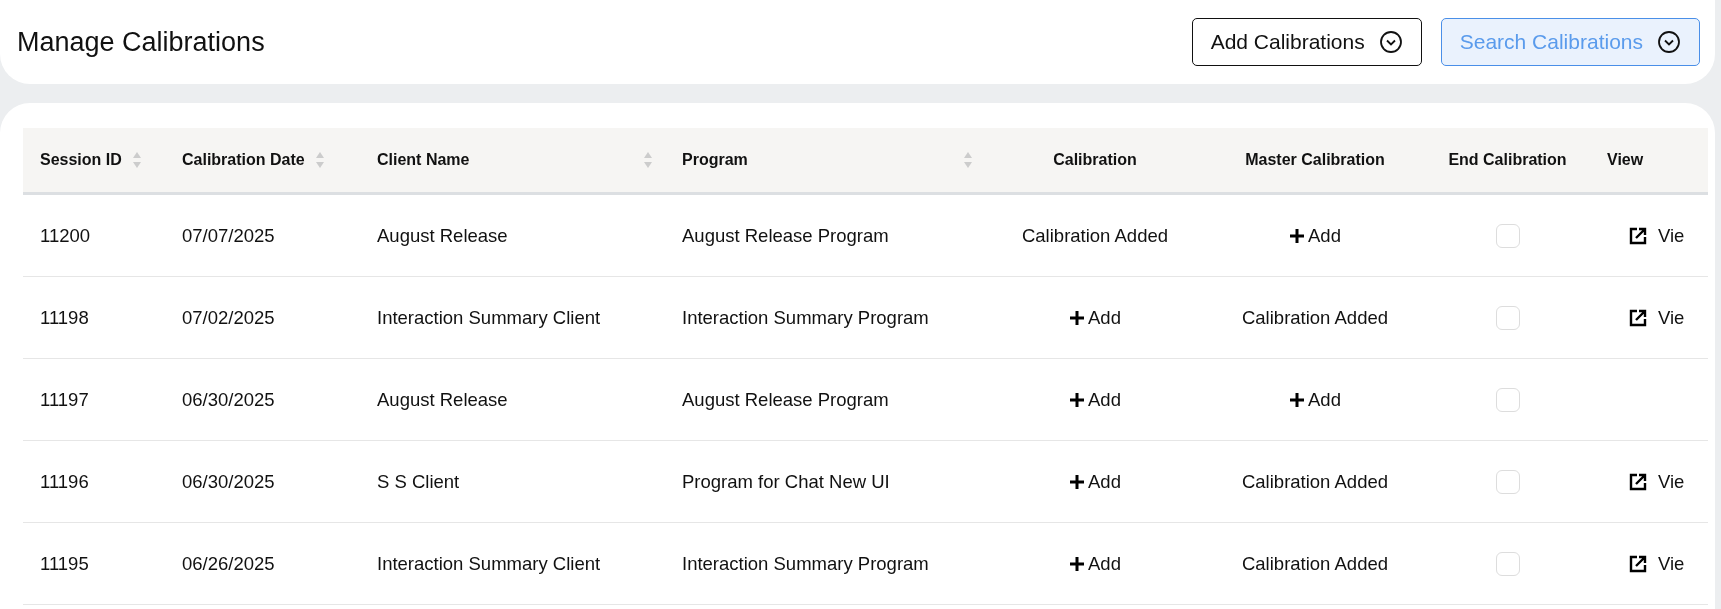  Describe the element at coordinates (1315, 161) in the screenshot. I see `column-header: Master Calibration` at that location.